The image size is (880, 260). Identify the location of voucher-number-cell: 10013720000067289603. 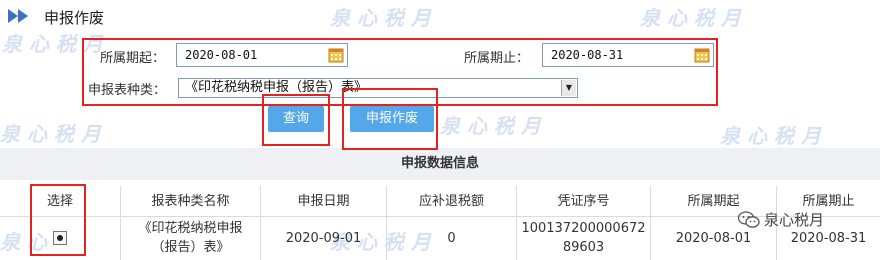
(583, 238).